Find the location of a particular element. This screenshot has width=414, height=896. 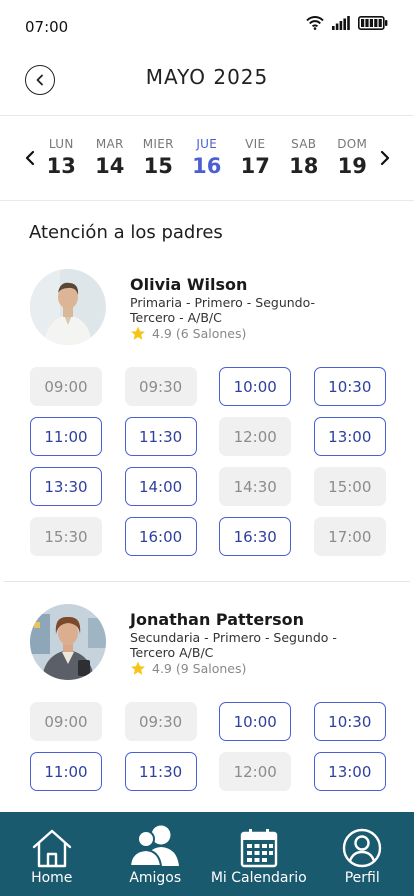

rating-text: 4.9 (9 Salones) is located at coordinates (199, 668).